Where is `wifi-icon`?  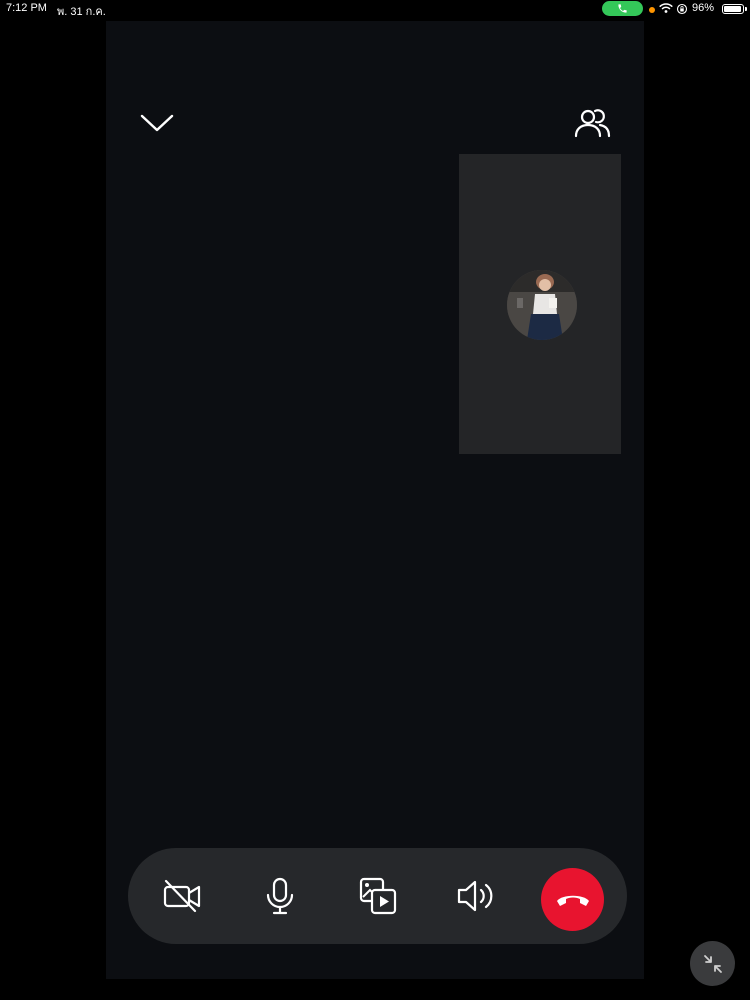
wifi-icon is located at coordinates (666, 8).